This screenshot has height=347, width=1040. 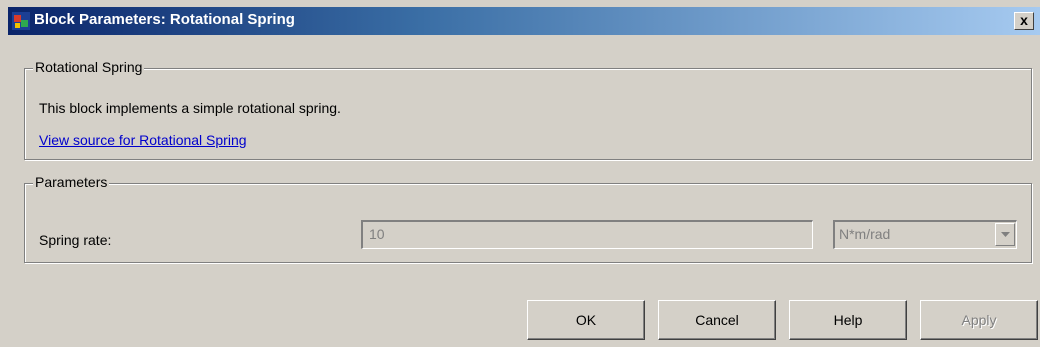 What do you see at coordinates (848, 320) in the screenshot?
I see `help-button: Help` at bounding box center [848, 320].